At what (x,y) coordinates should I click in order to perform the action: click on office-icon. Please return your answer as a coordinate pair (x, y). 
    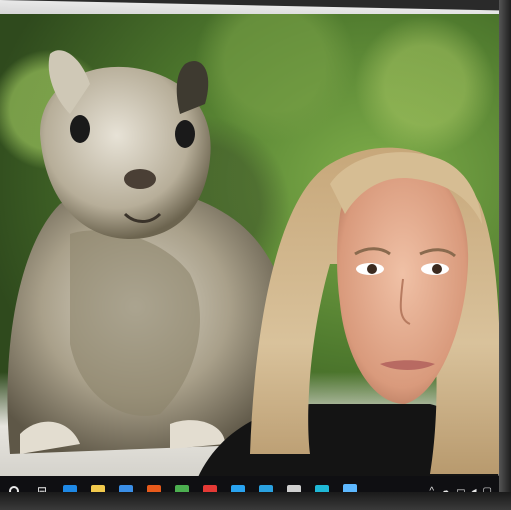
    Looking at the image, I should click on (154, 488).